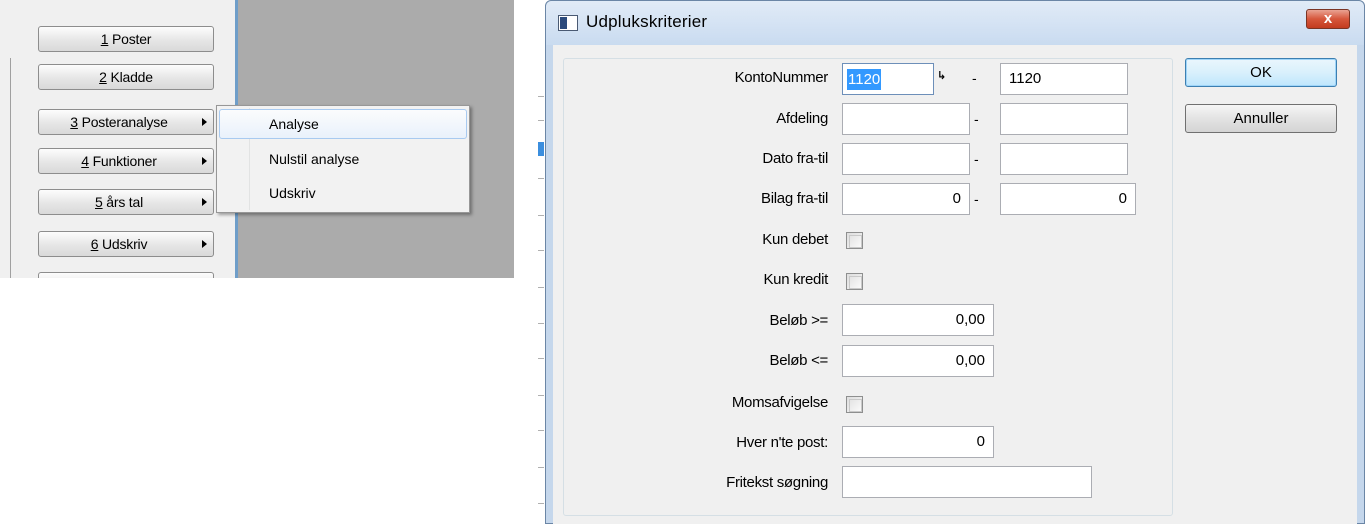  Describe the element at coordinates (781, 77) in the screenshot. I see `kontonummer-label: KontoNummer` at that location.